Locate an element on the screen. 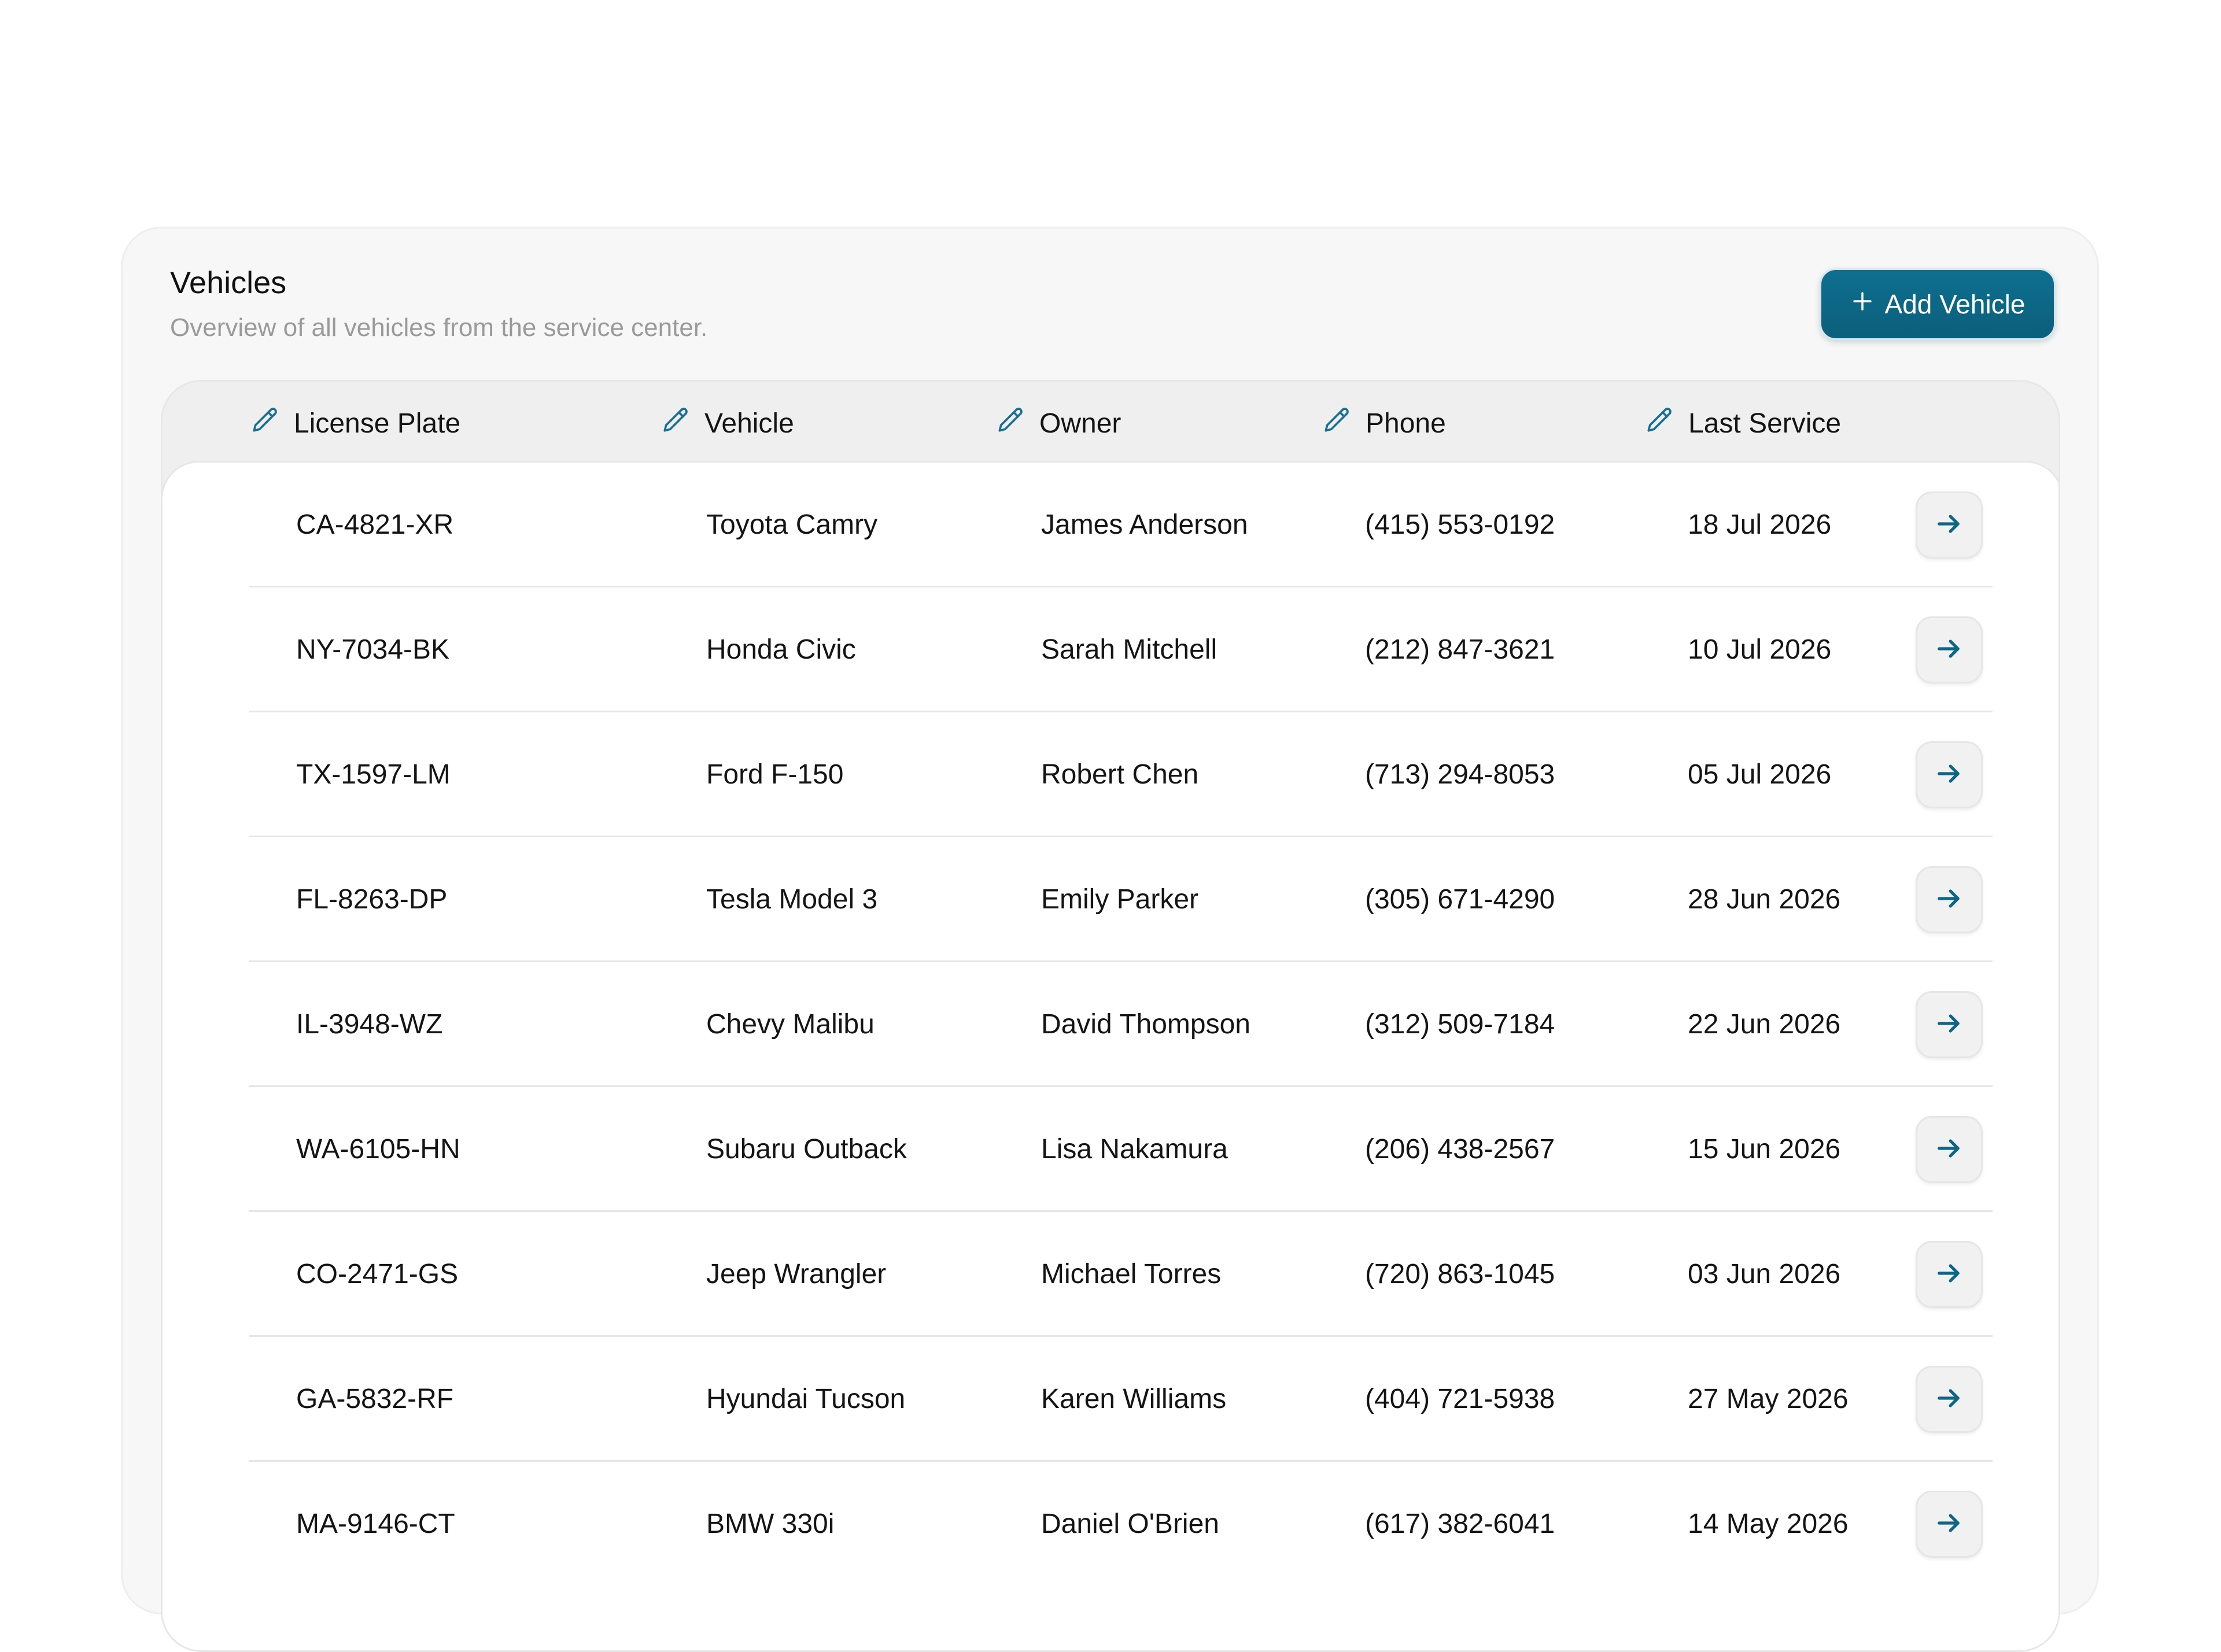 This screenshot has height=1652, width=2221. vehicle-cell: Jeep Wrangler is located at coordinates (796, 1274).